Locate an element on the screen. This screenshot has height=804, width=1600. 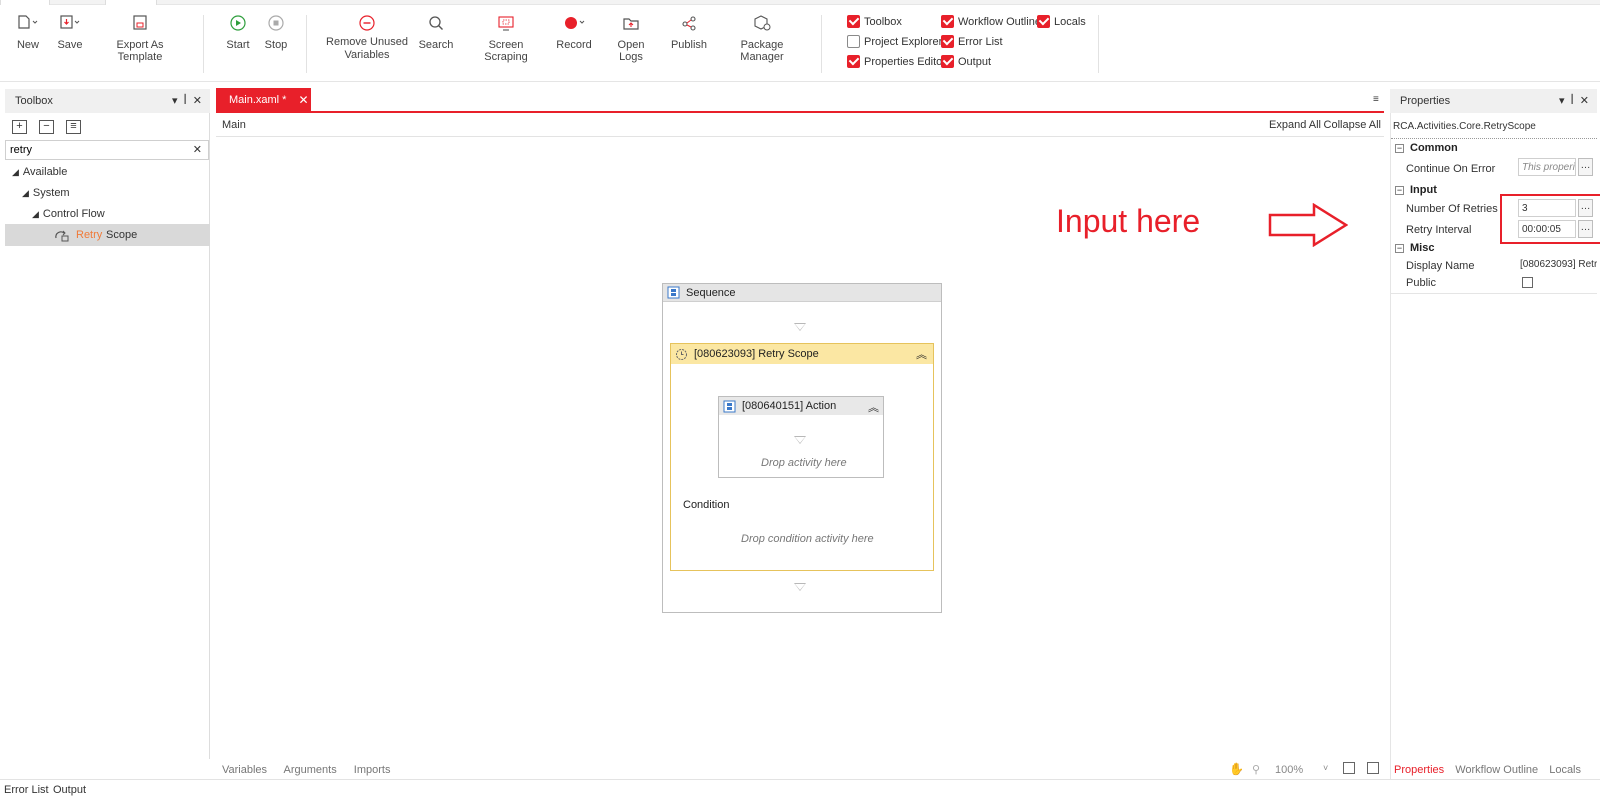
tree-item-retry-scope: Retry Scope is located at coordinates (107, 235).